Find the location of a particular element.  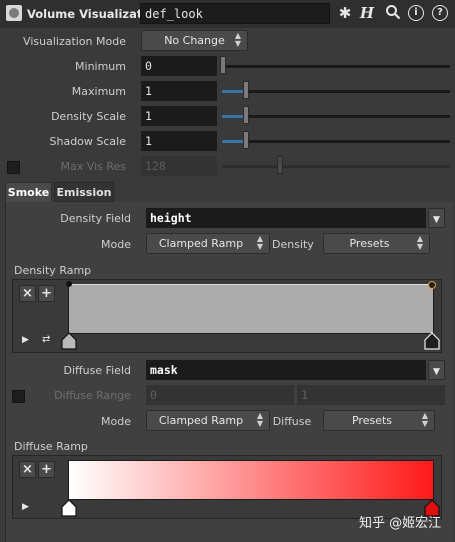

minimum-slider-handle is located at coordinates (223, 65).